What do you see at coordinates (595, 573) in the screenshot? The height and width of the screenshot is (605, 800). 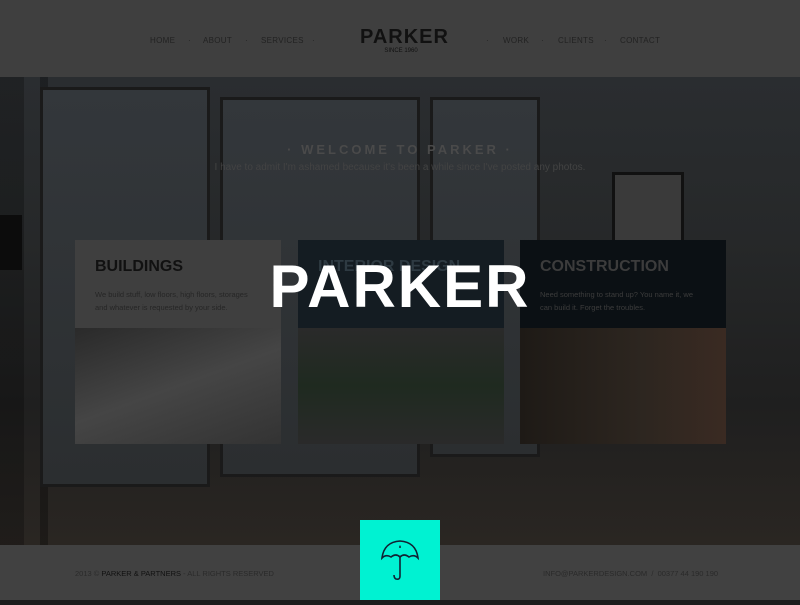 I see `email-link: INFO@PARKERDESIGN.COM` at bounding box center [595, 573].